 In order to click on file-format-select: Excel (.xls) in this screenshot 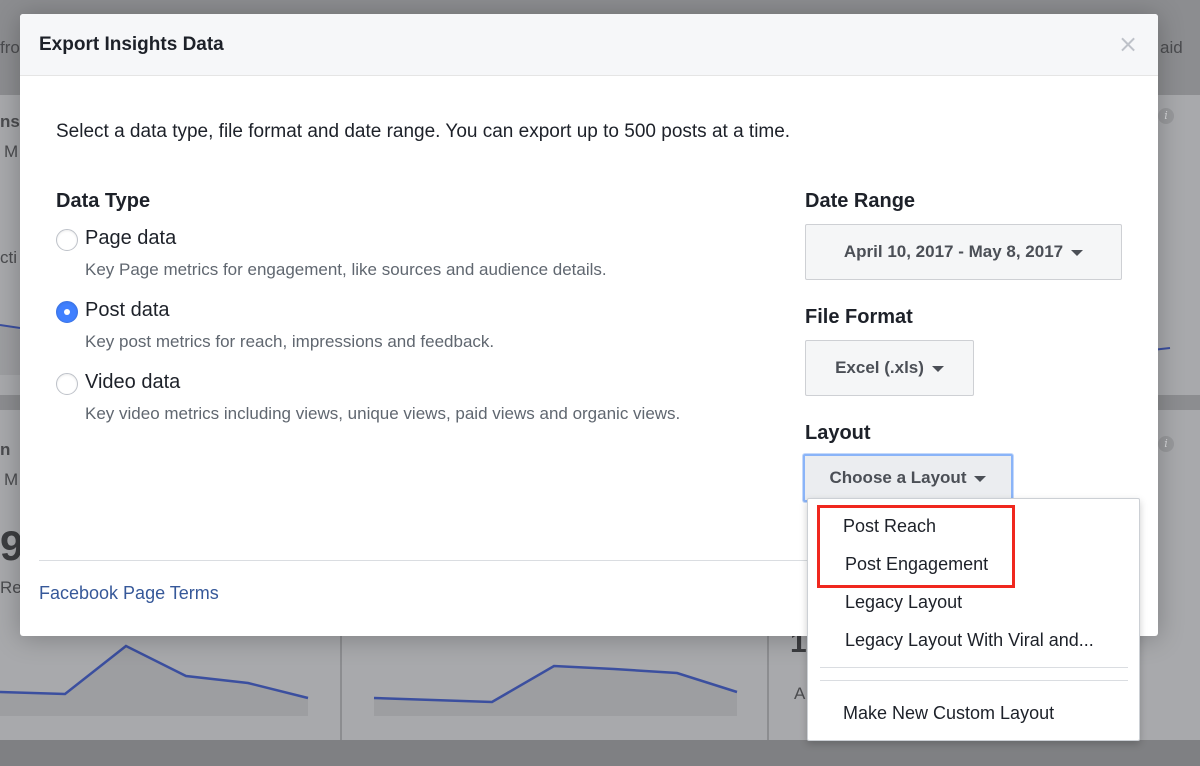, I will do `click(889, 368)`.